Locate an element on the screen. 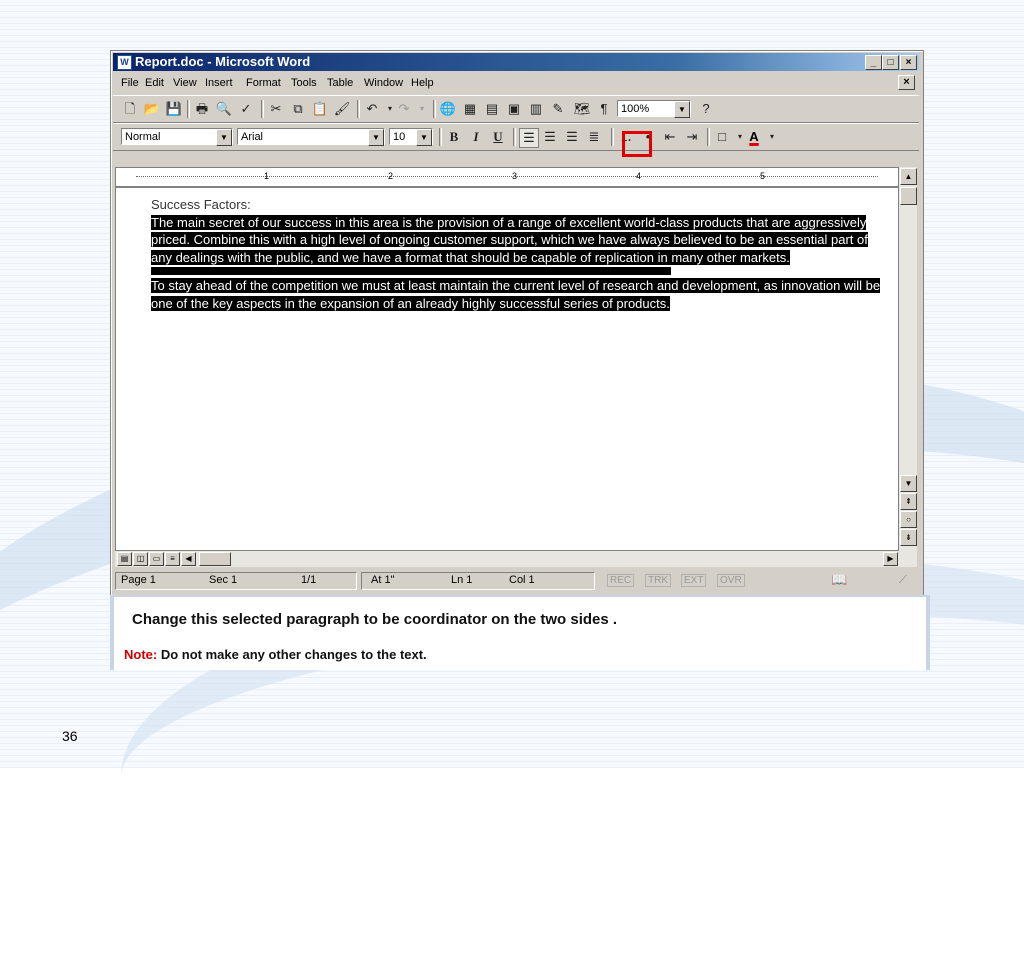  format-painter-icon: 🖌 is located at coordinates (342, 109).